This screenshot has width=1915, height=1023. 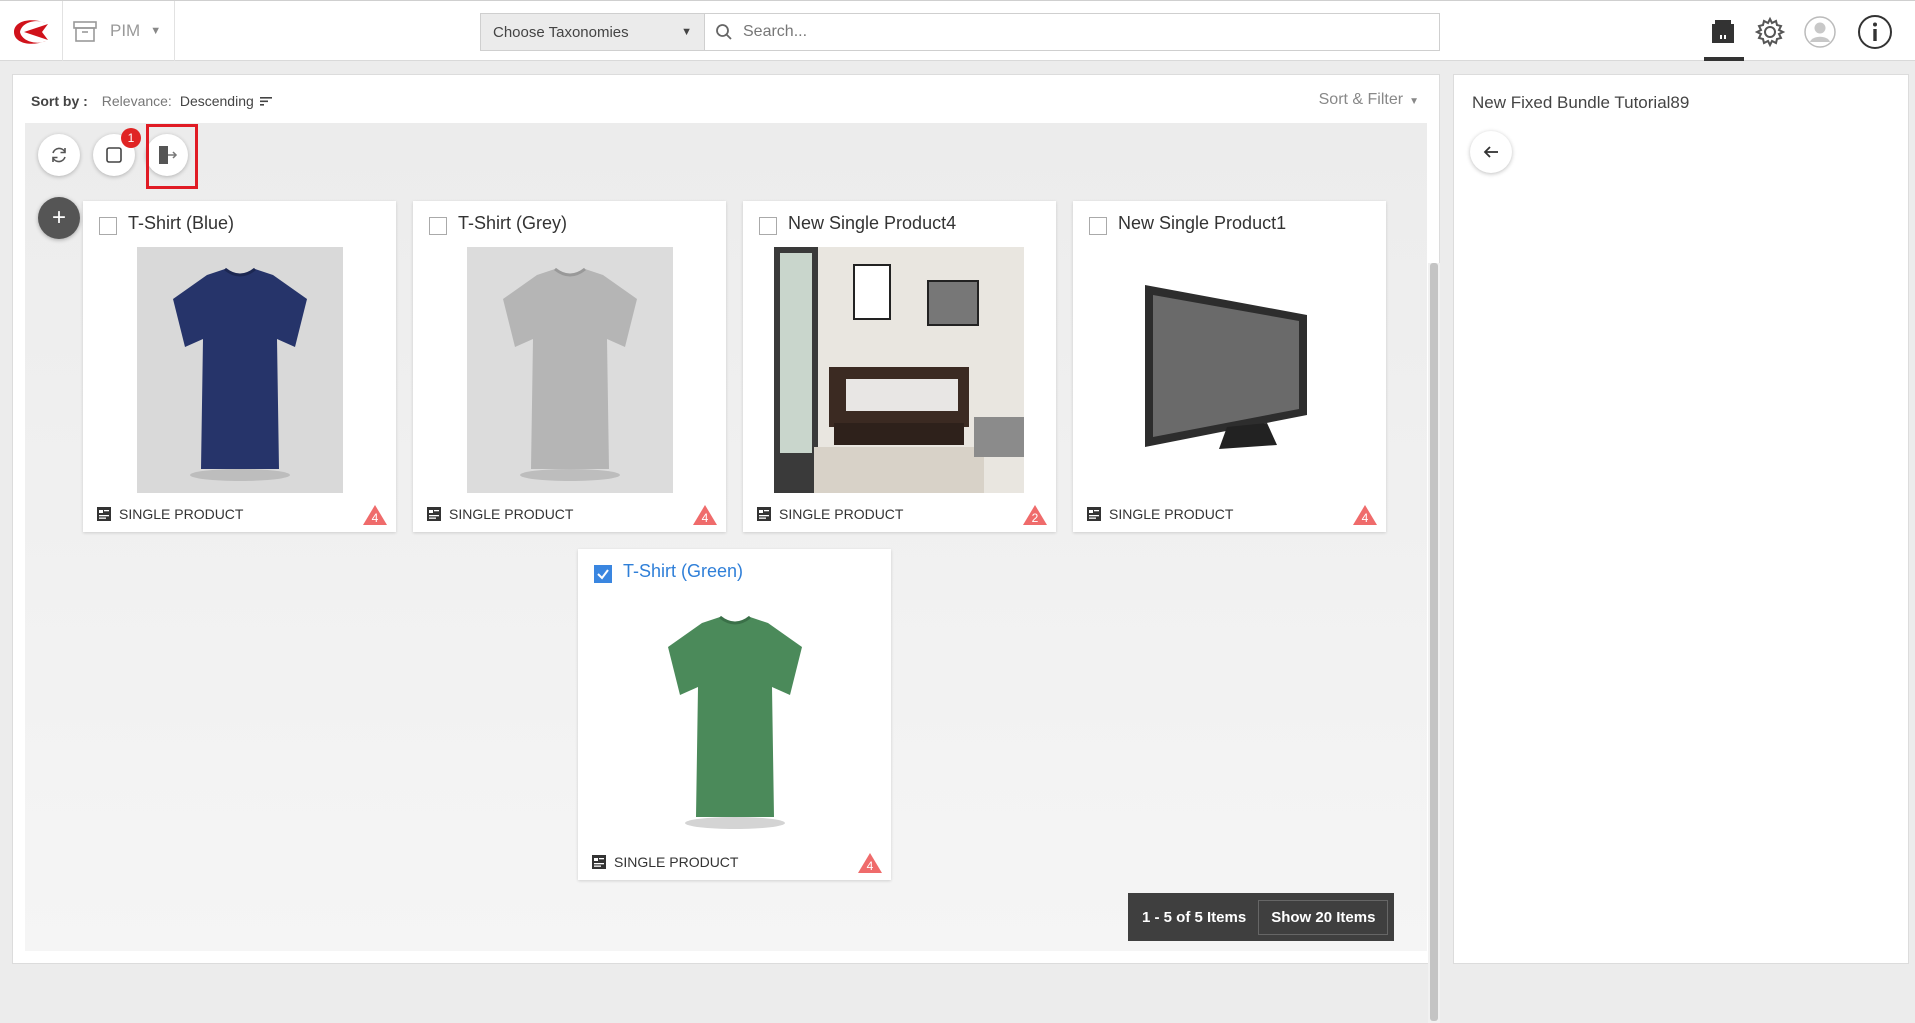 What do you see at coordinates (1723, 32) in the screenshot?
I see `catalog-icon` at bounding box center [1723, 32].